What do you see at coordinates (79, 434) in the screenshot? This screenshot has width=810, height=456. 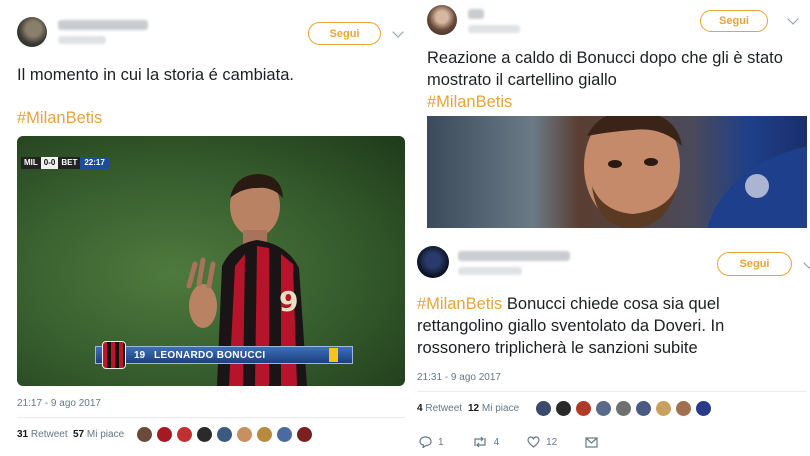 I see `likes-count: 57` at bounding box center [79, 434].